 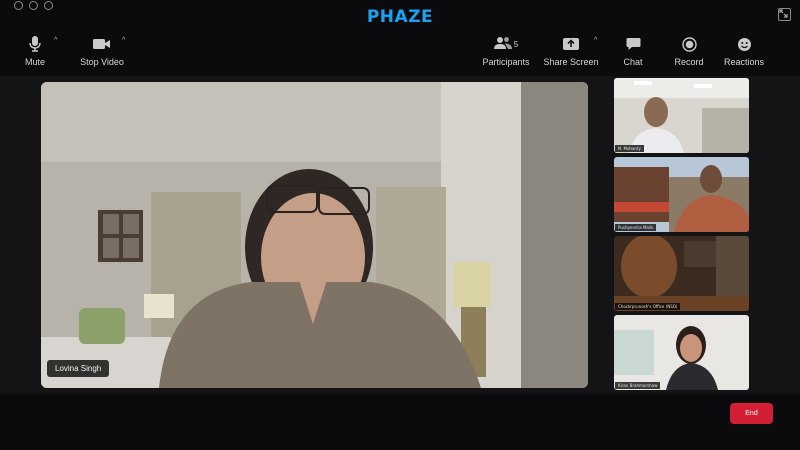 I want to click on microphone-icon, so click(x=35, y=44).